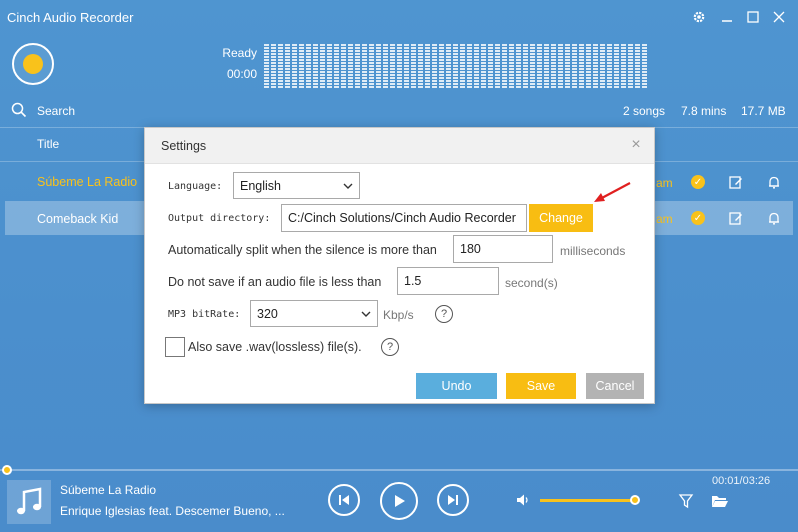 The width and height of the screenshot is (798, 532). I want to click on bitrate-help-icon: ?, so click(444, 314).